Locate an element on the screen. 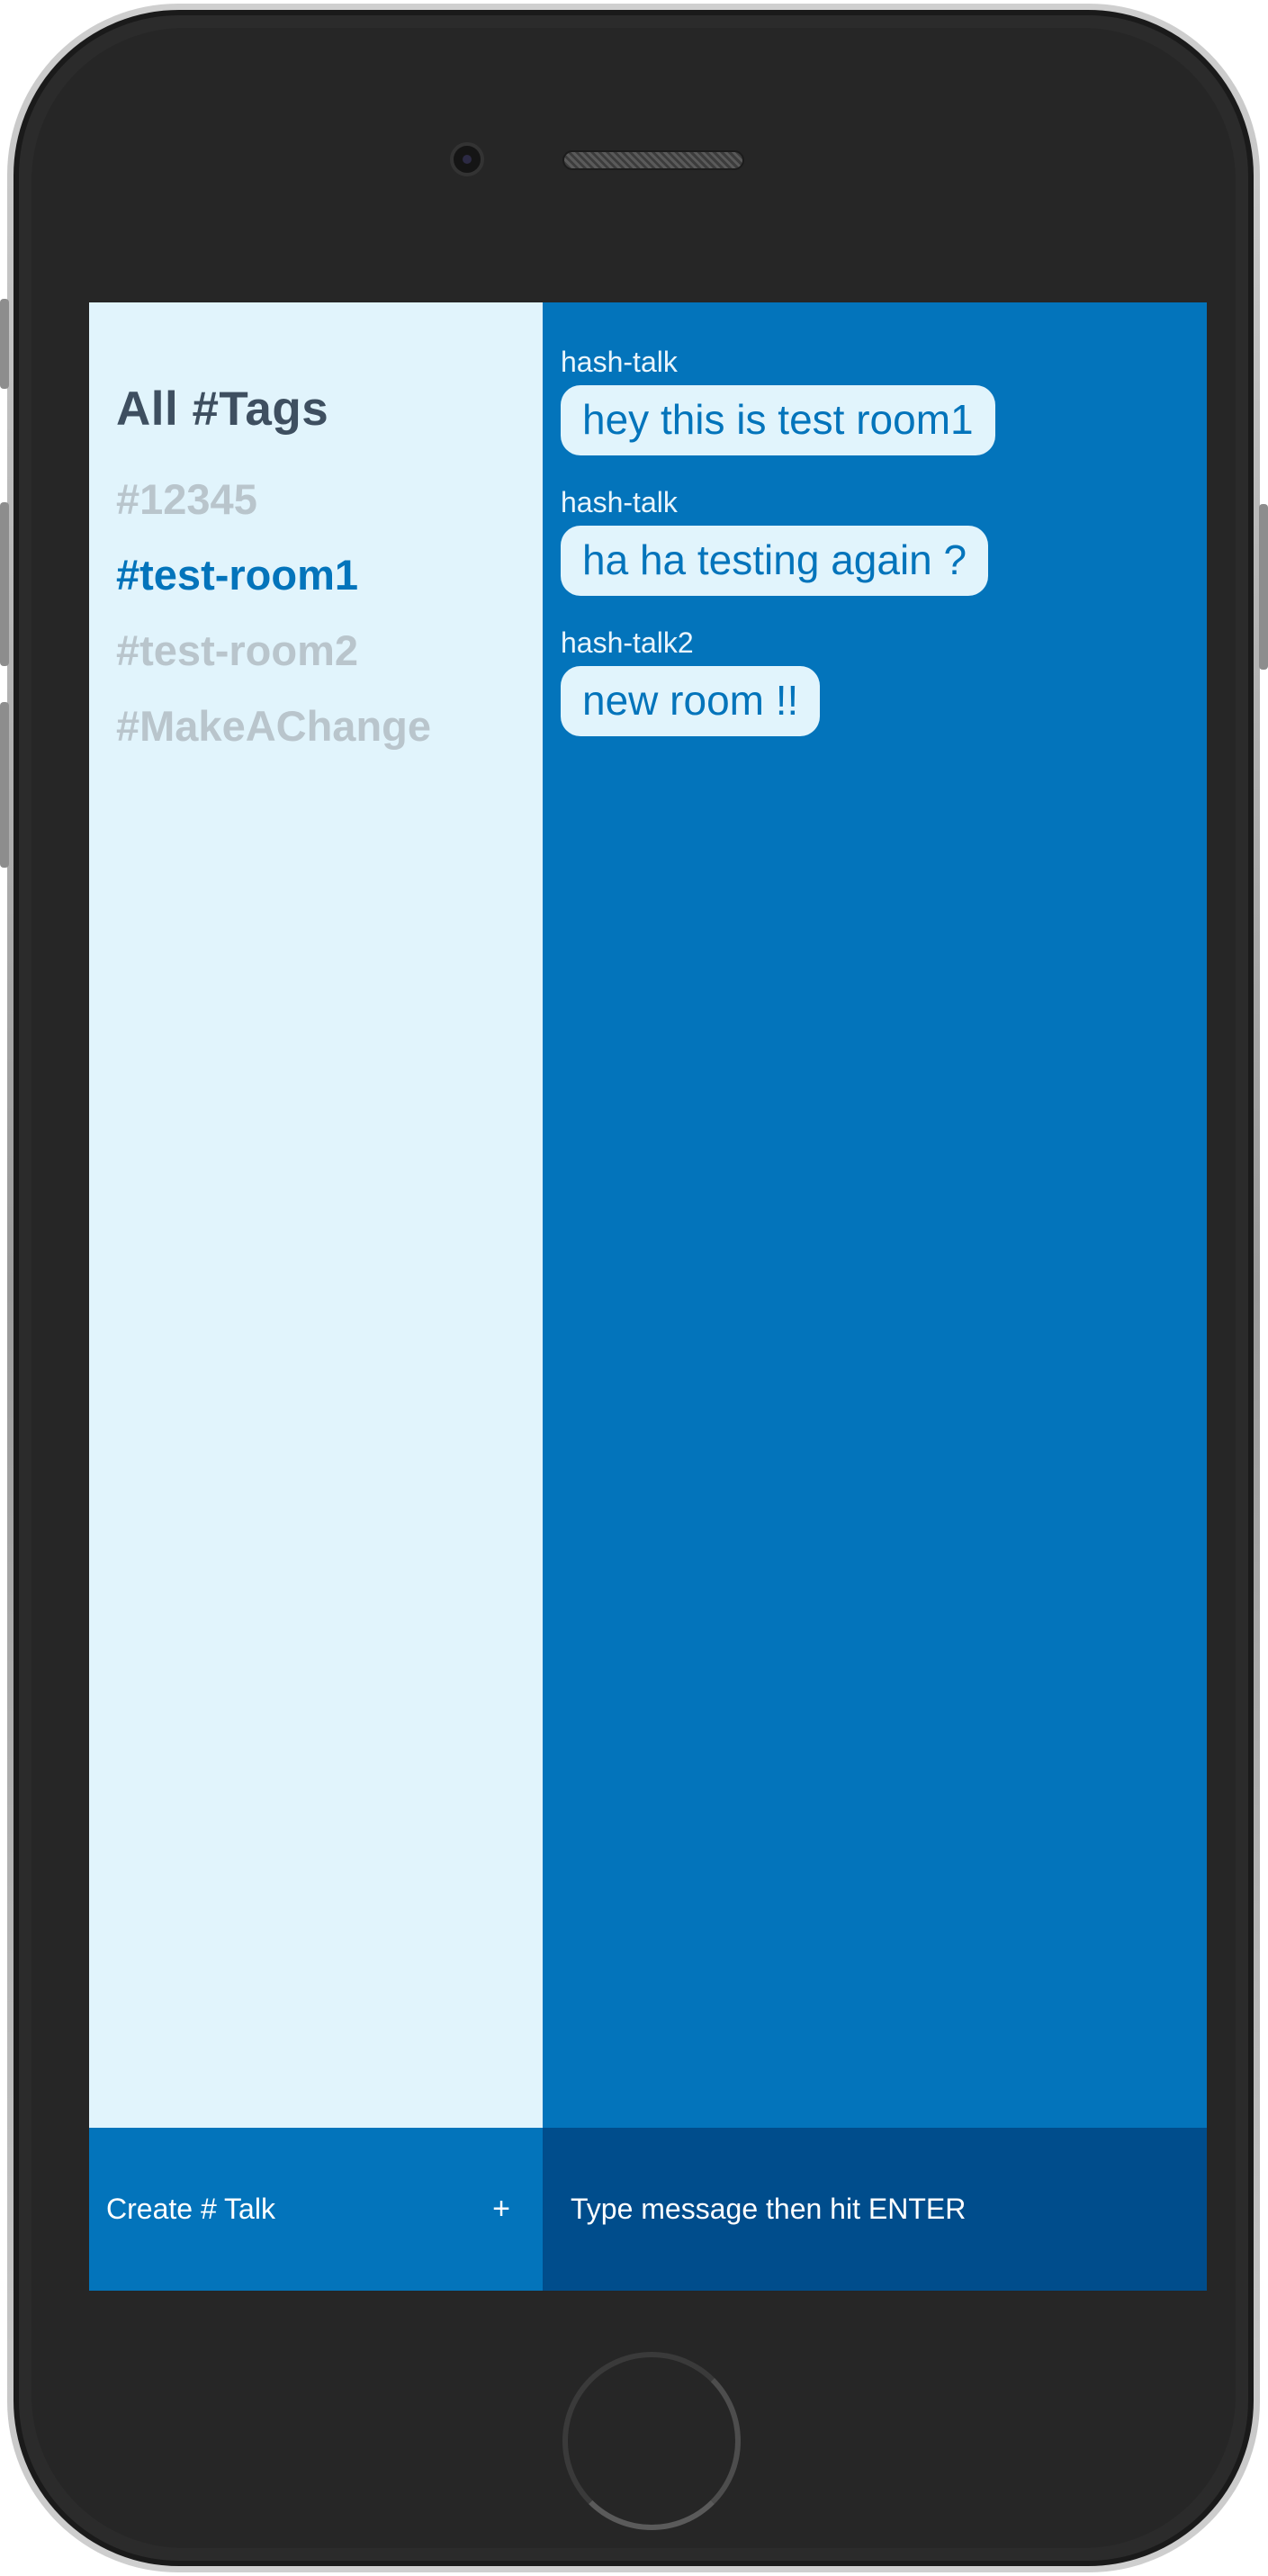 The image size is (1268, 2576). home-button-icon is located at coordinates (651, 2441).